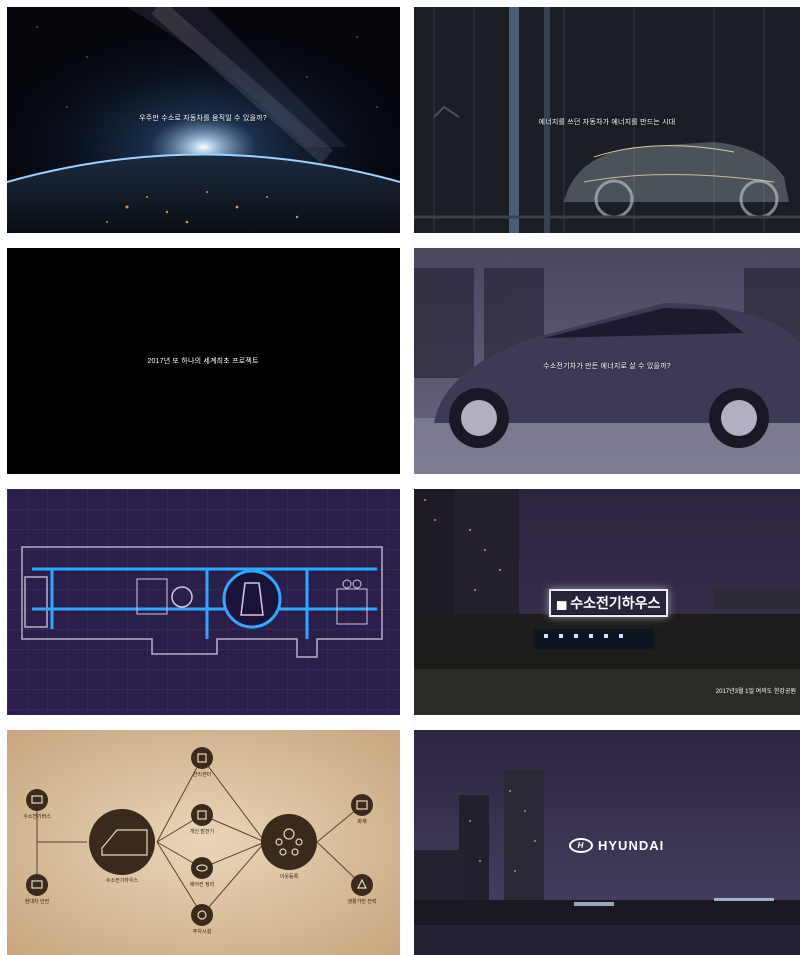  I want to click on night-house-panel: ▅ 수소전기하우스 2017년3월 1일 여의도 한강공원, so click(607, 602).